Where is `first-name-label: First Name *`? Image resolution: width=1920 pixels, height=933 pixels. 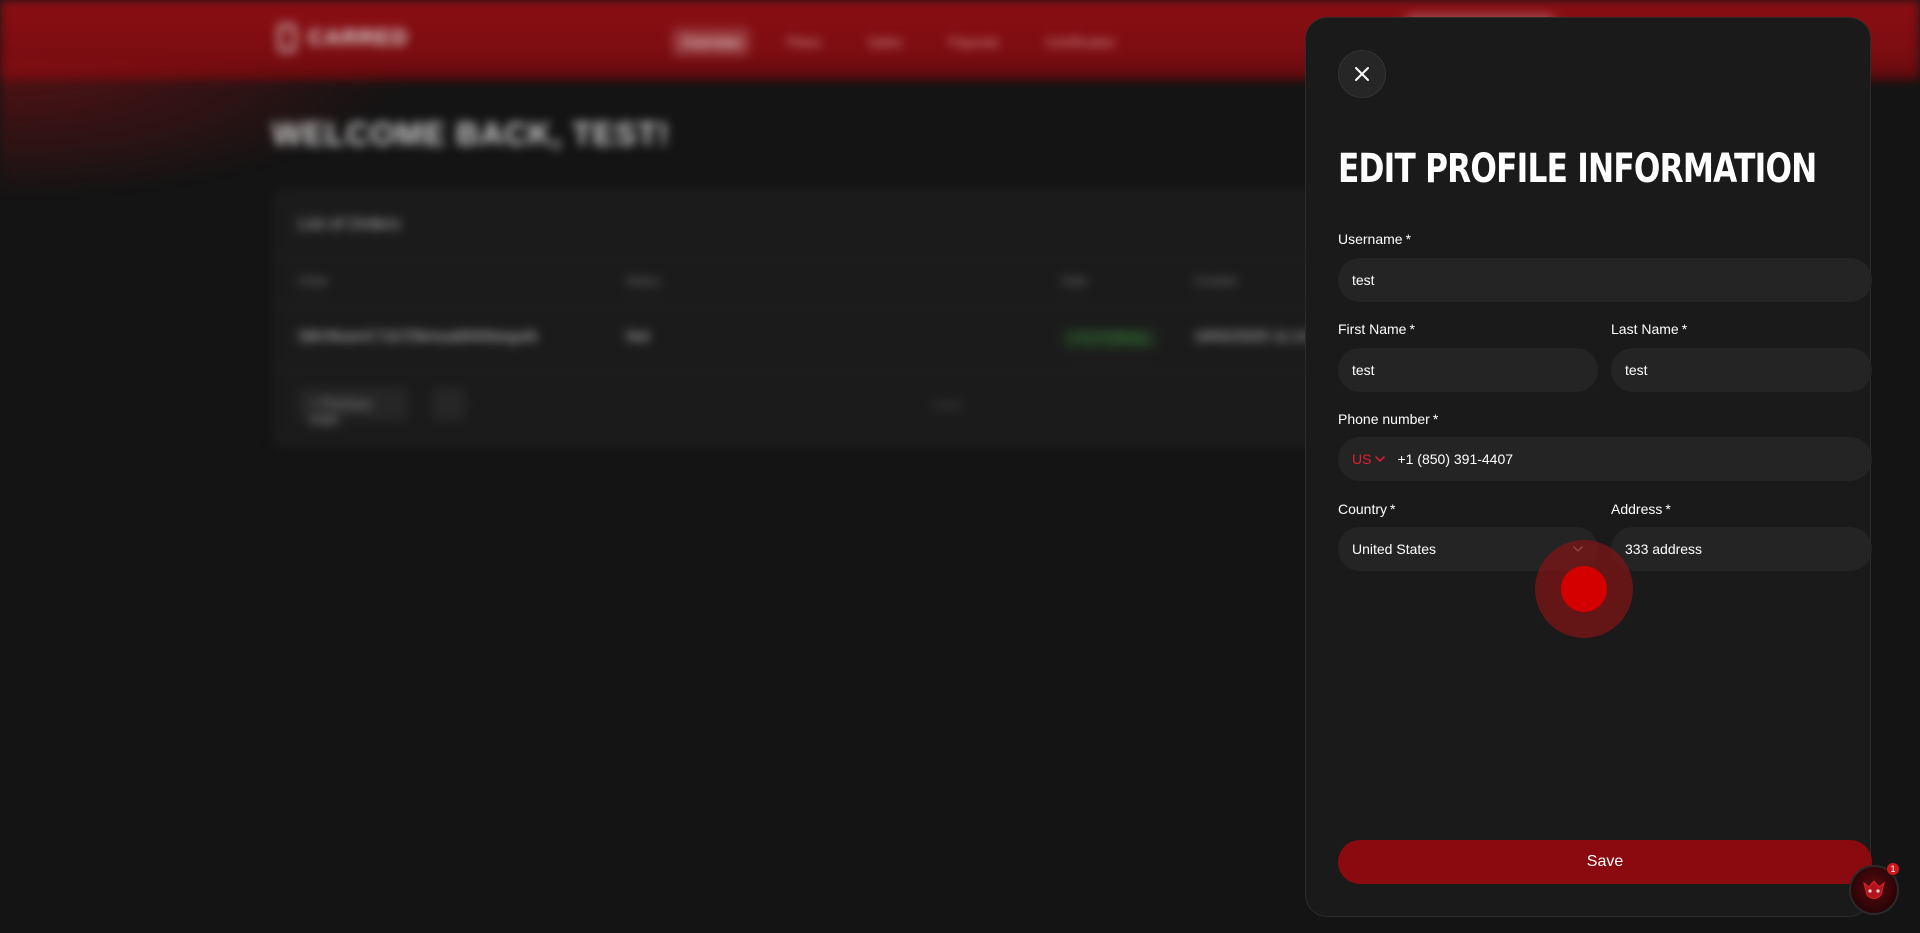
first-name-label: First Name * is located at coordinates (1376, 329).